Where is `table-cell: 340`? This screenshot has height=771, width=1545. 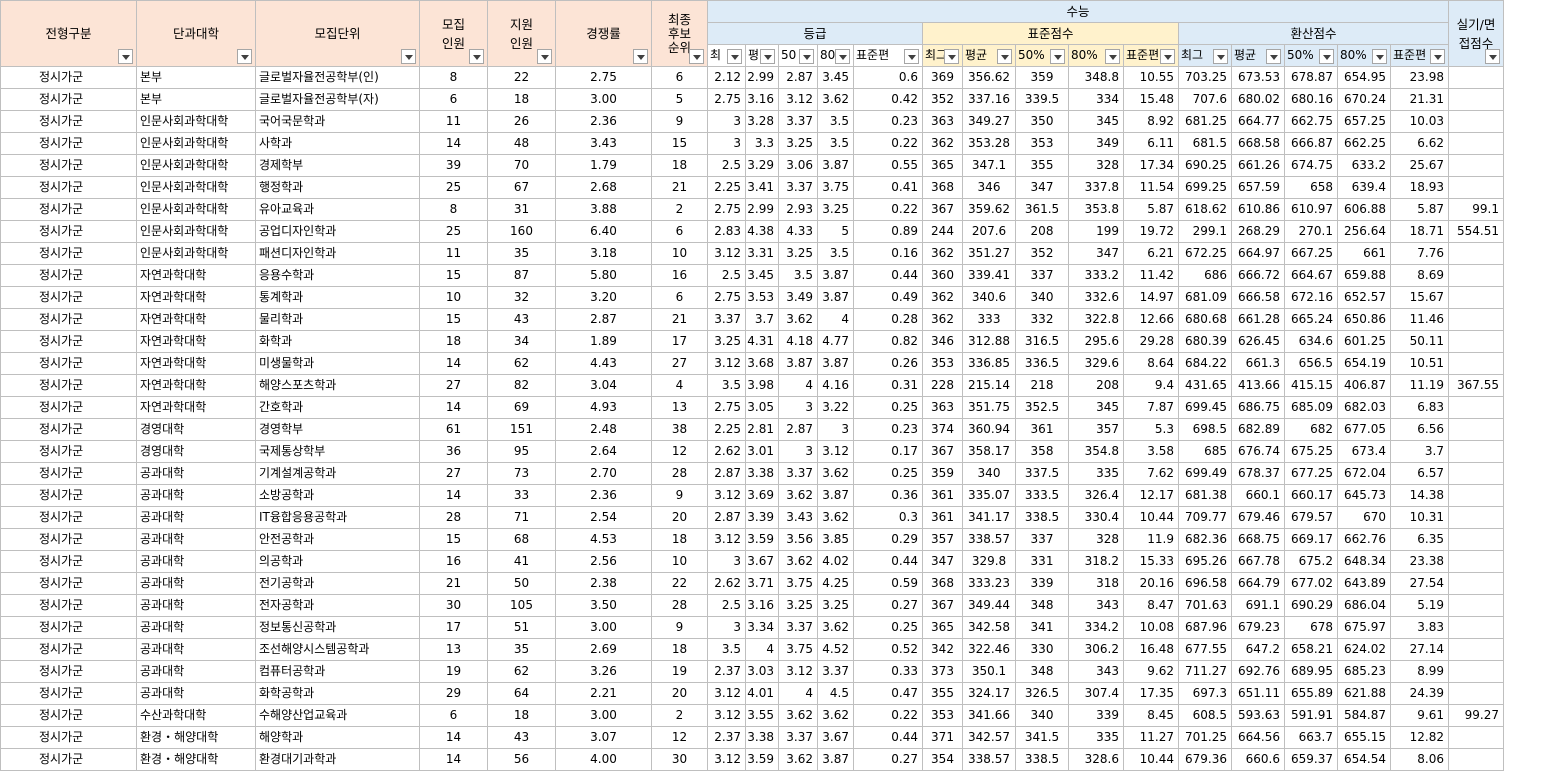 table-cell: 340 is located at coordinates (989, 473).